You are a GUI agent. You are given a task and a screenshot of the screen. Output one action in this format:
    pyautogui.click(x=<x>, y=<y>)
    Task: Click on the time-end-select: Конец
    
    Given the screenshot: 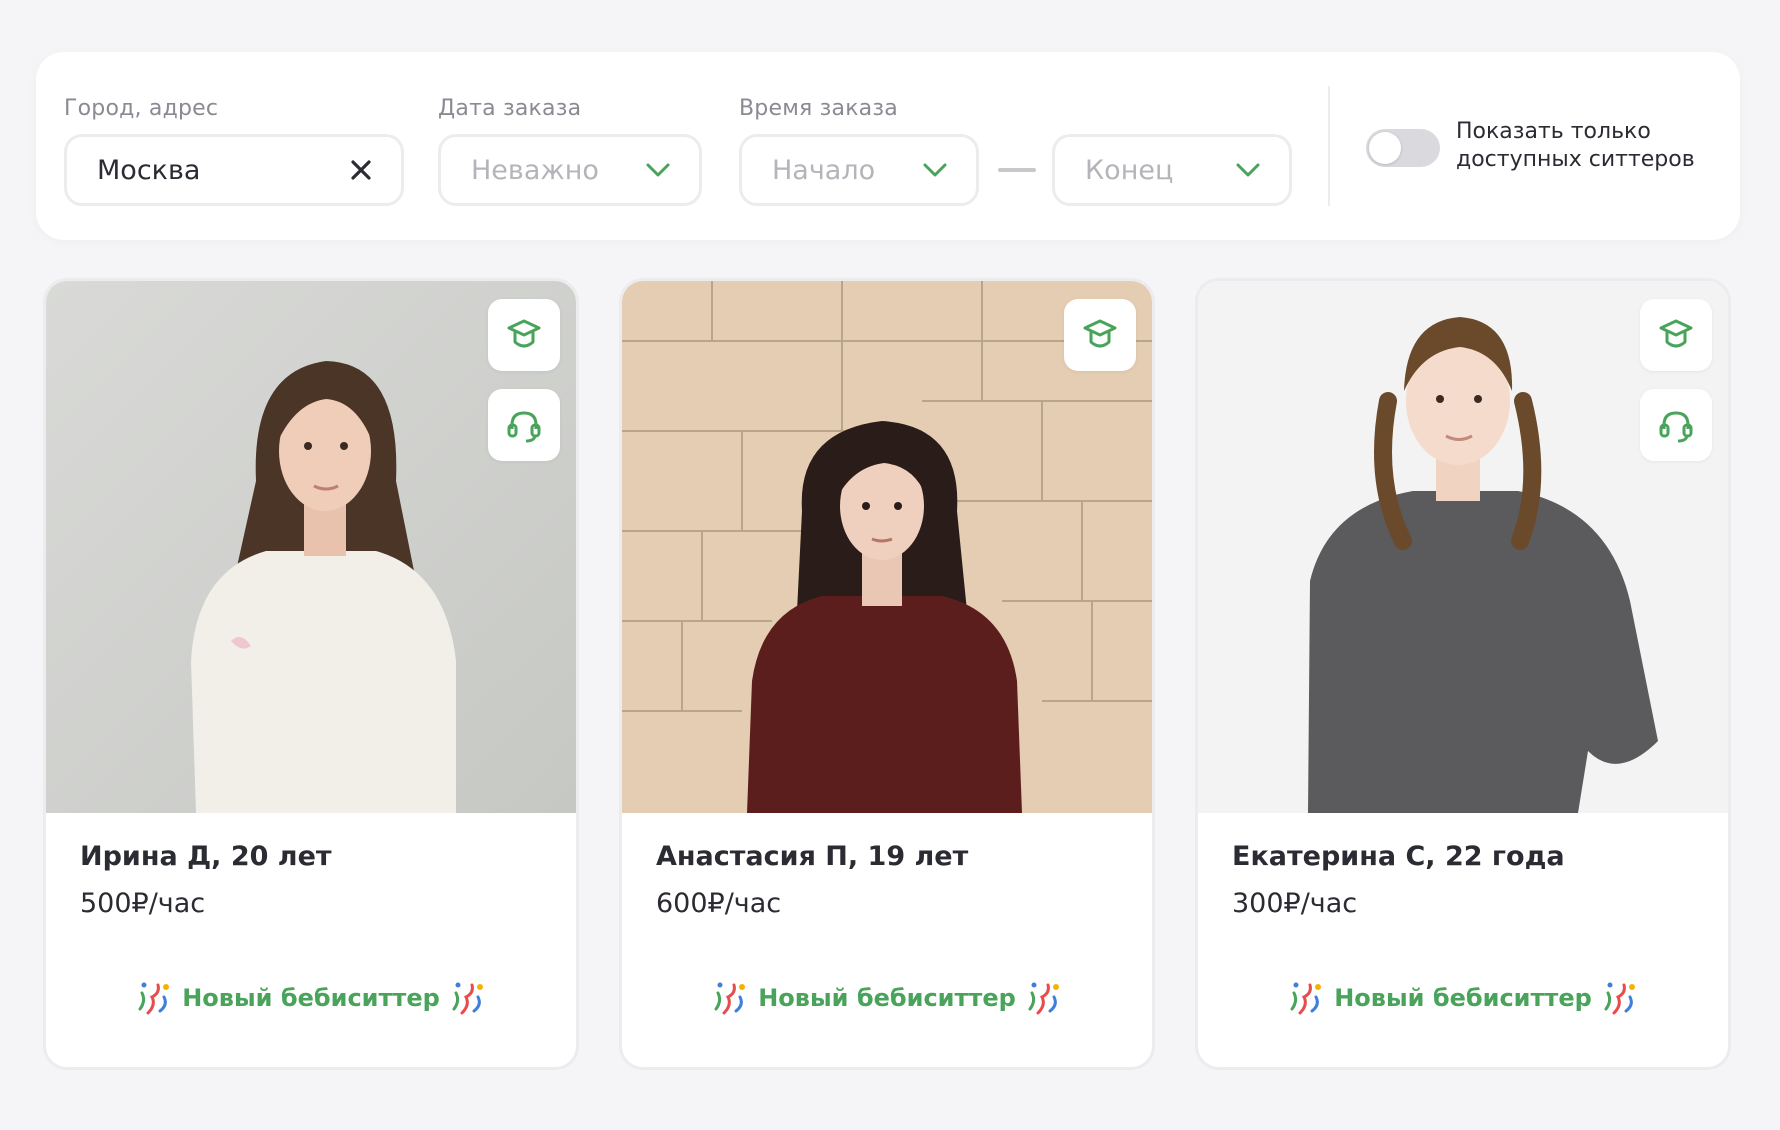 What is the action you would take?
    pyautogui.click(x=1172, y=170)
    